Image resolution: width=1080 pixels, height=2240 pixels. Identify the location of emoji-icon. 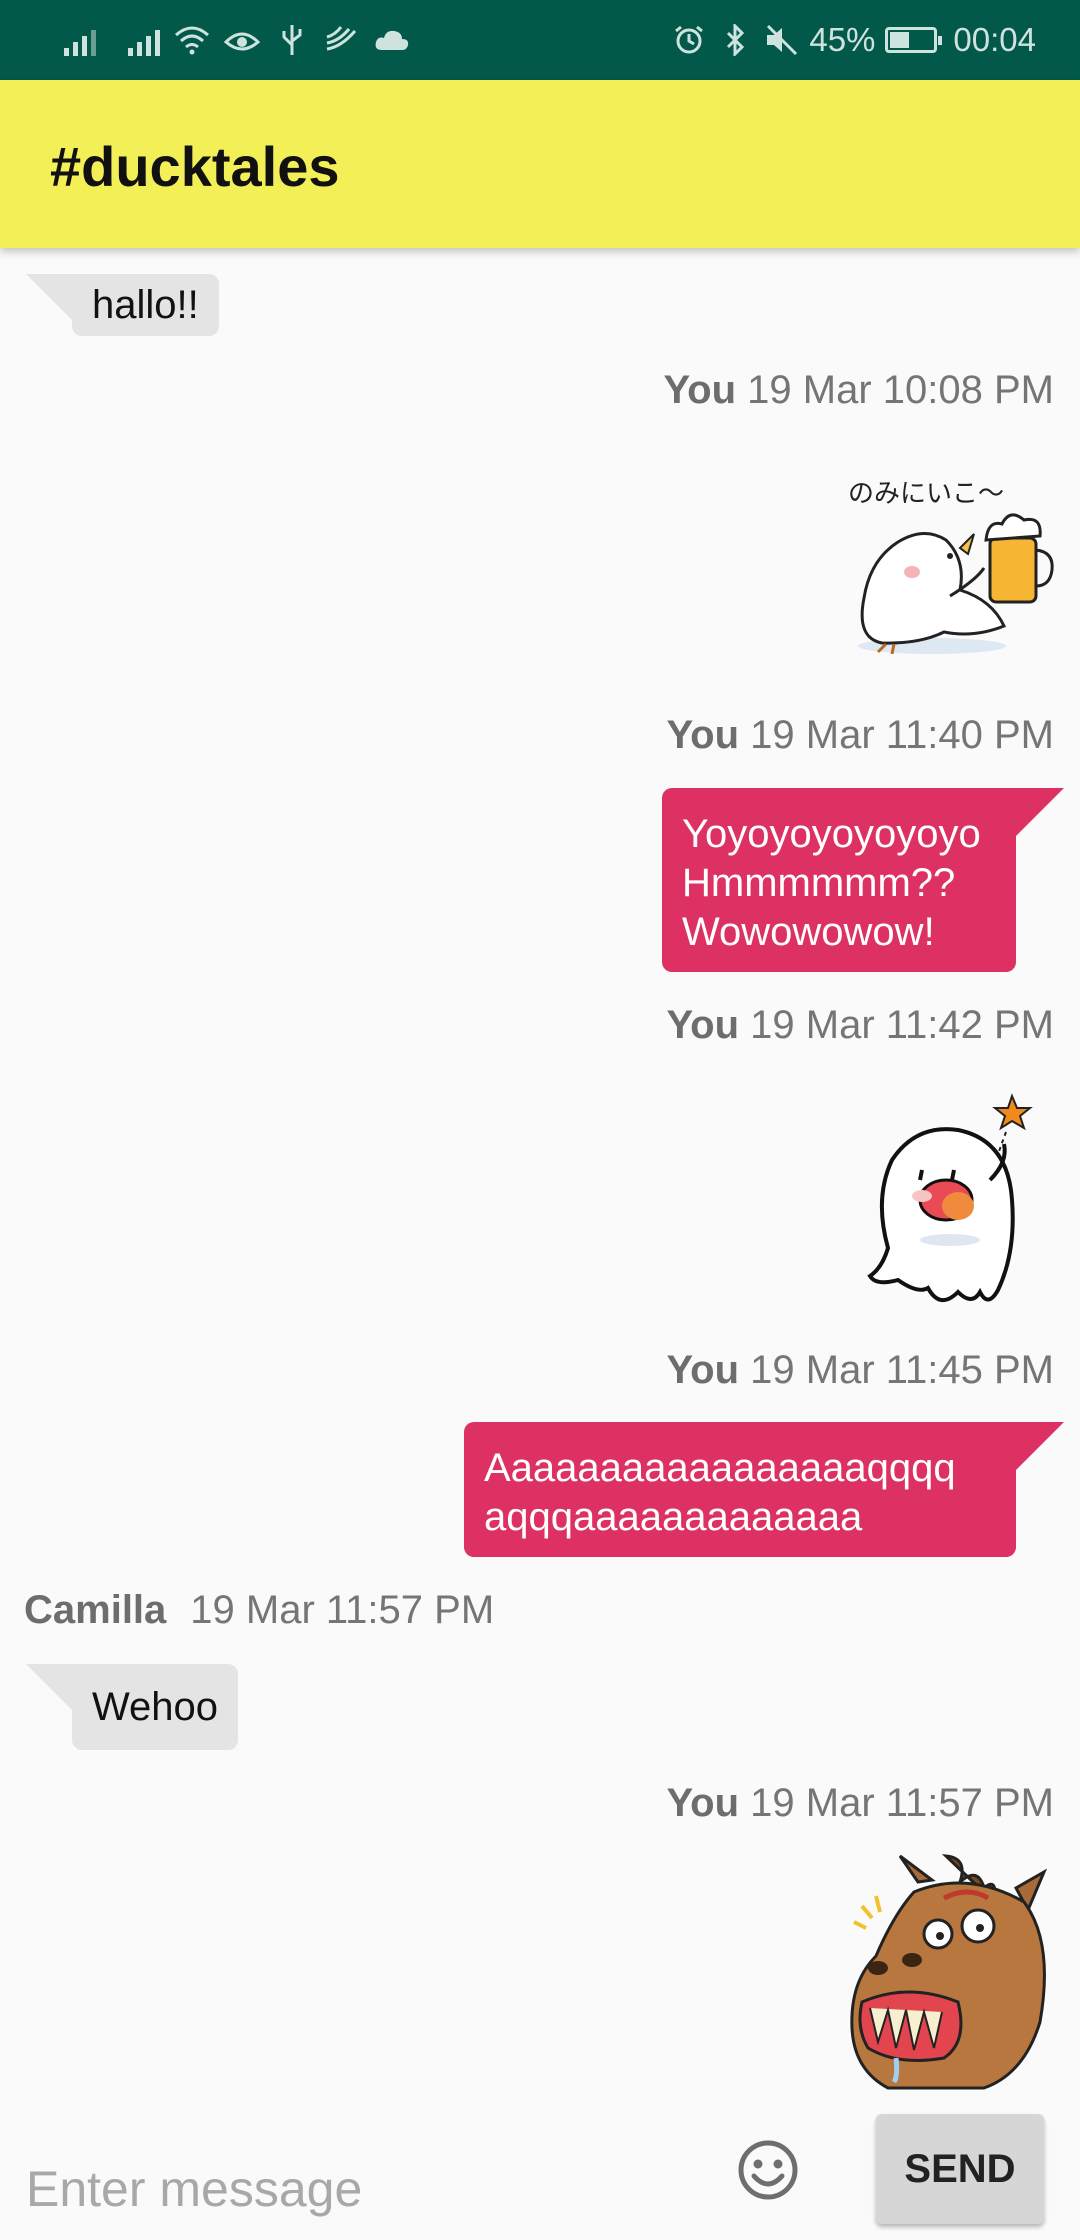
(768, 2170).